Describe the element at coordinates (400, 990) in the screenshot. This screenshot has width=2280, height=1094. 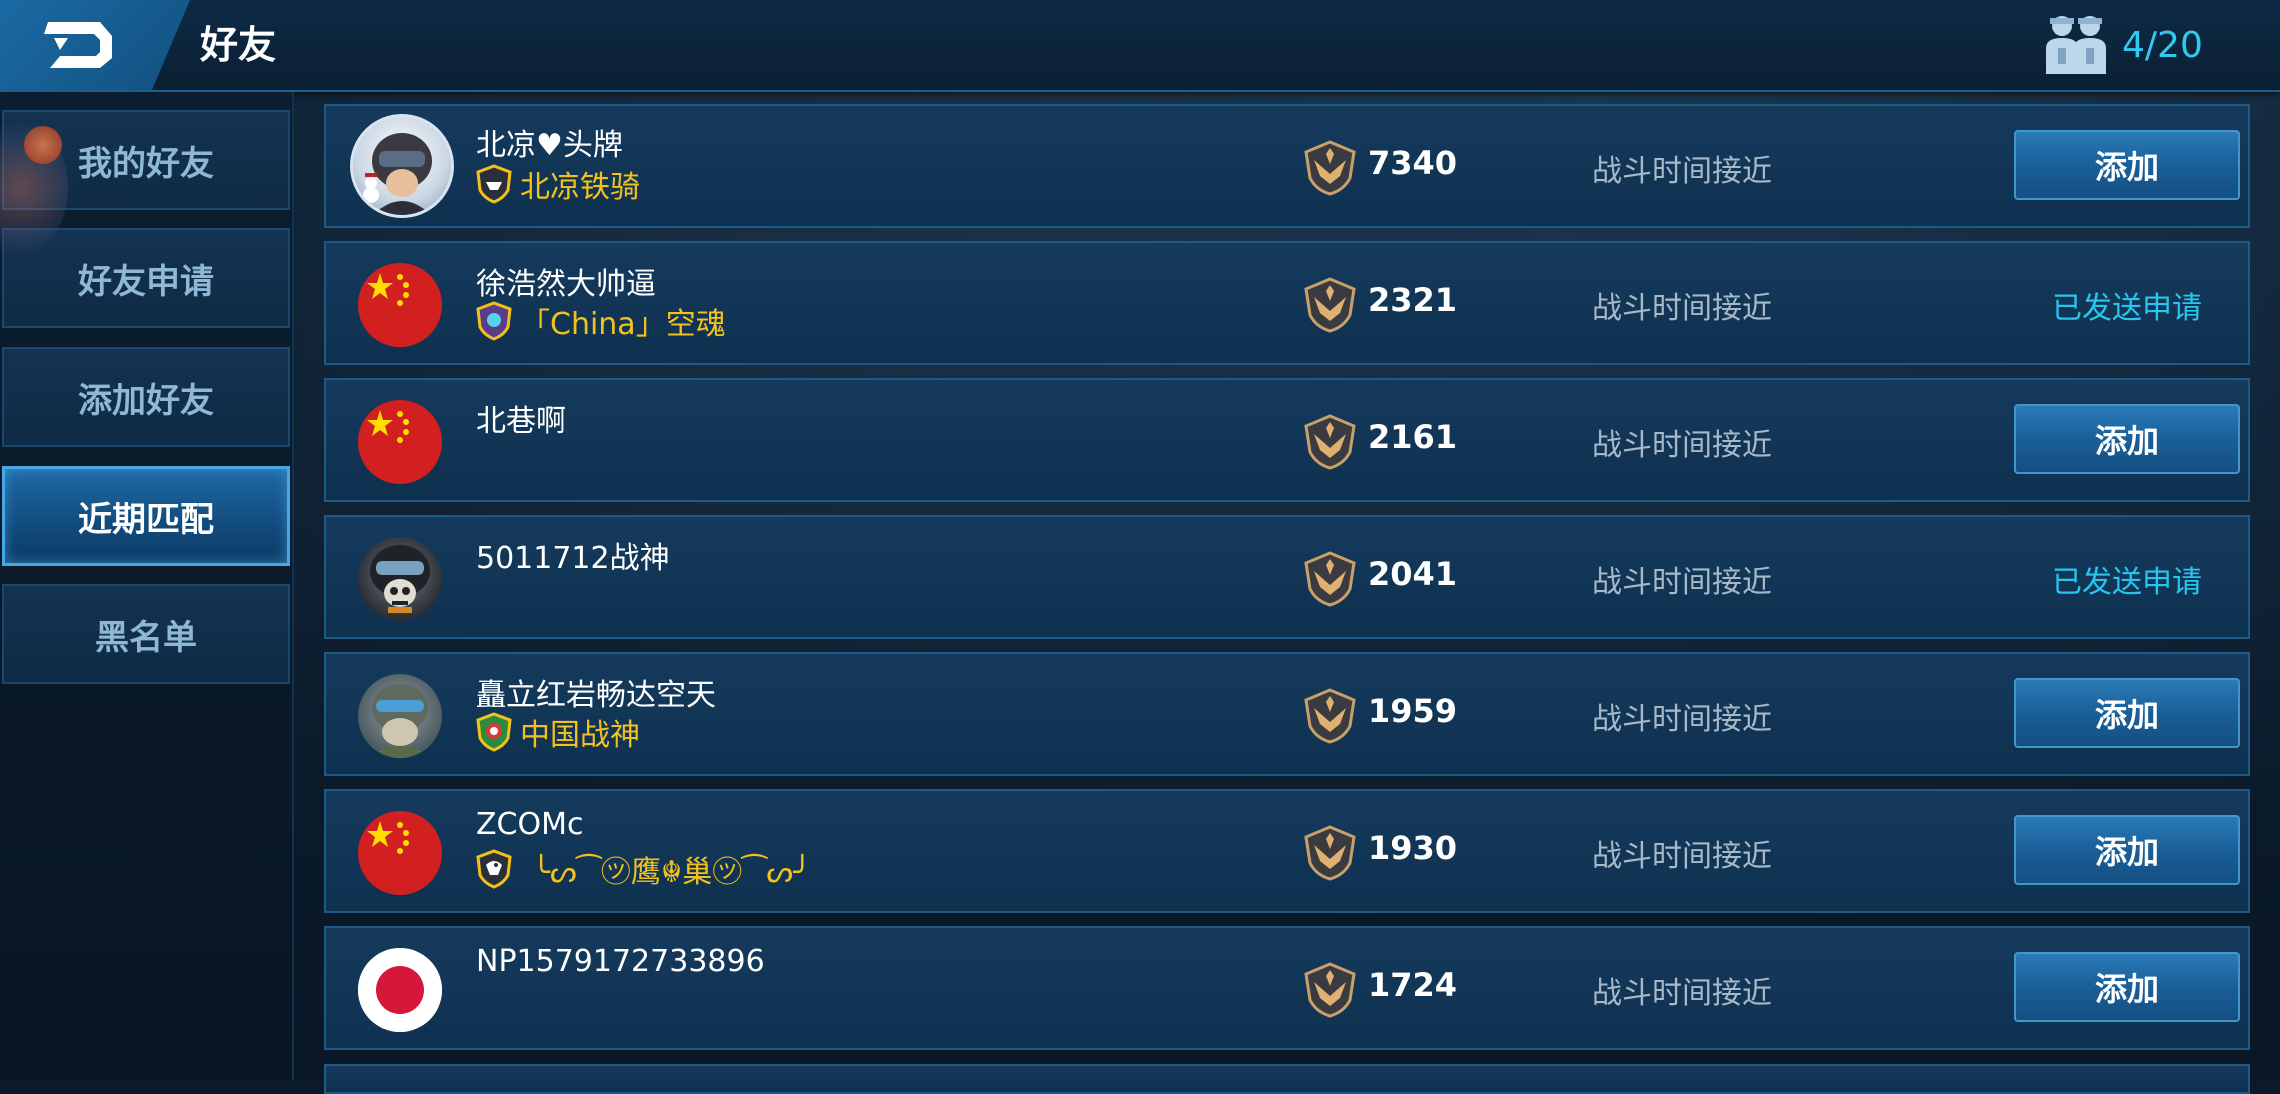
I see `japan-flag-icon` at that location.